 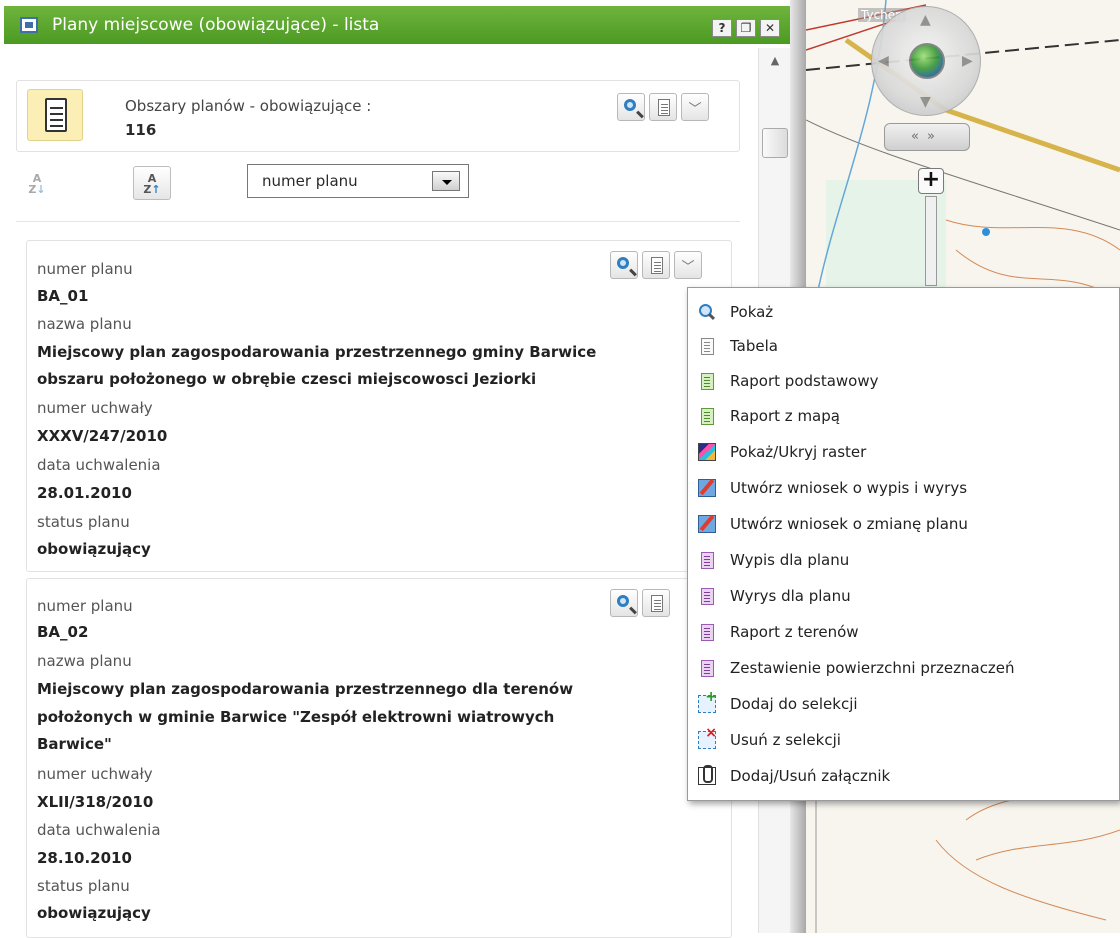 What do you see at coordinates (752, 312) in the screenshot?
I see `menu-item-label: Pokaż` at bounding box center [752, 312].